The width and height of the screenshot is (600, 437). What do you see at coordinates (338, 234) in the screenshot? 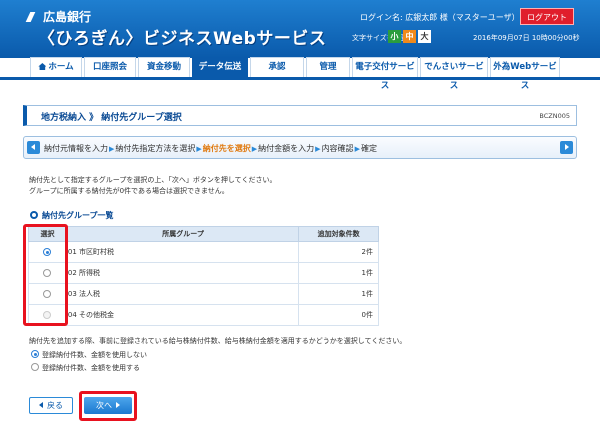
I see `column-header-count: 追加対象件数` at bounding box center [338, 234].